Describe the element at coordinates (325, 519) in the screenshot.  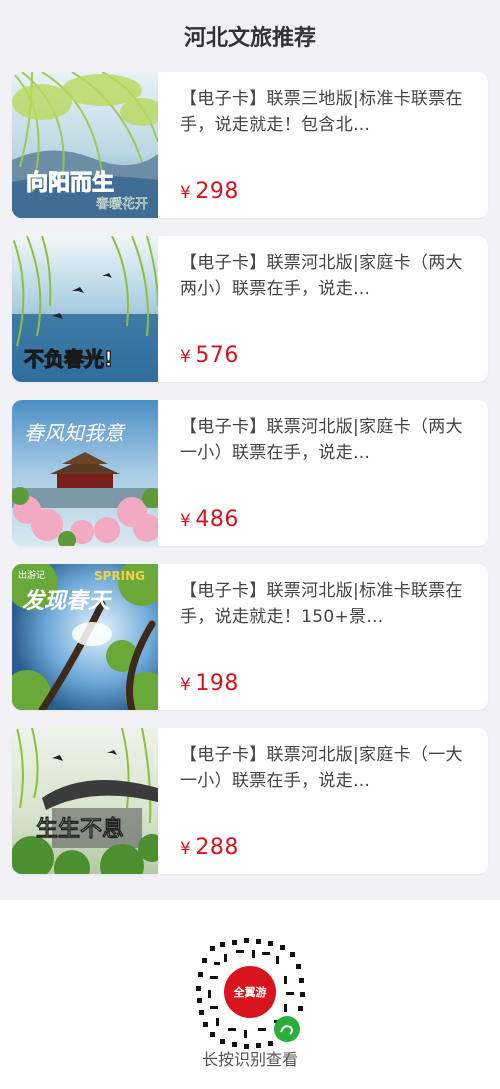
I see `product-price: ¥486` at that location.